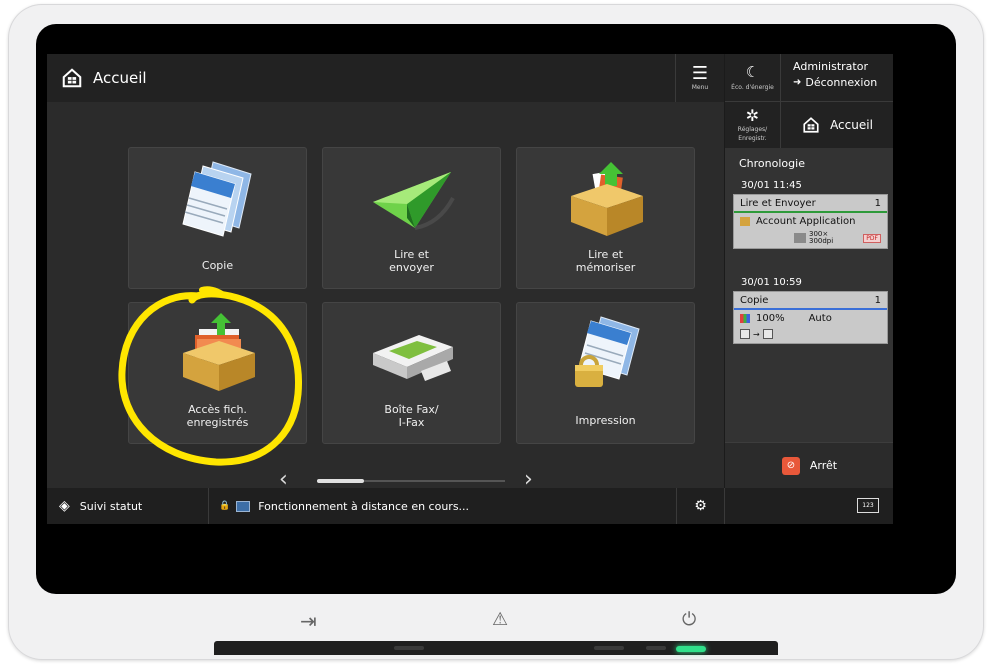  What do you see at coordinates (64, 506) in the screenshot?
I see `status-eye-icon: ◈` at bounding box center [64, 506].